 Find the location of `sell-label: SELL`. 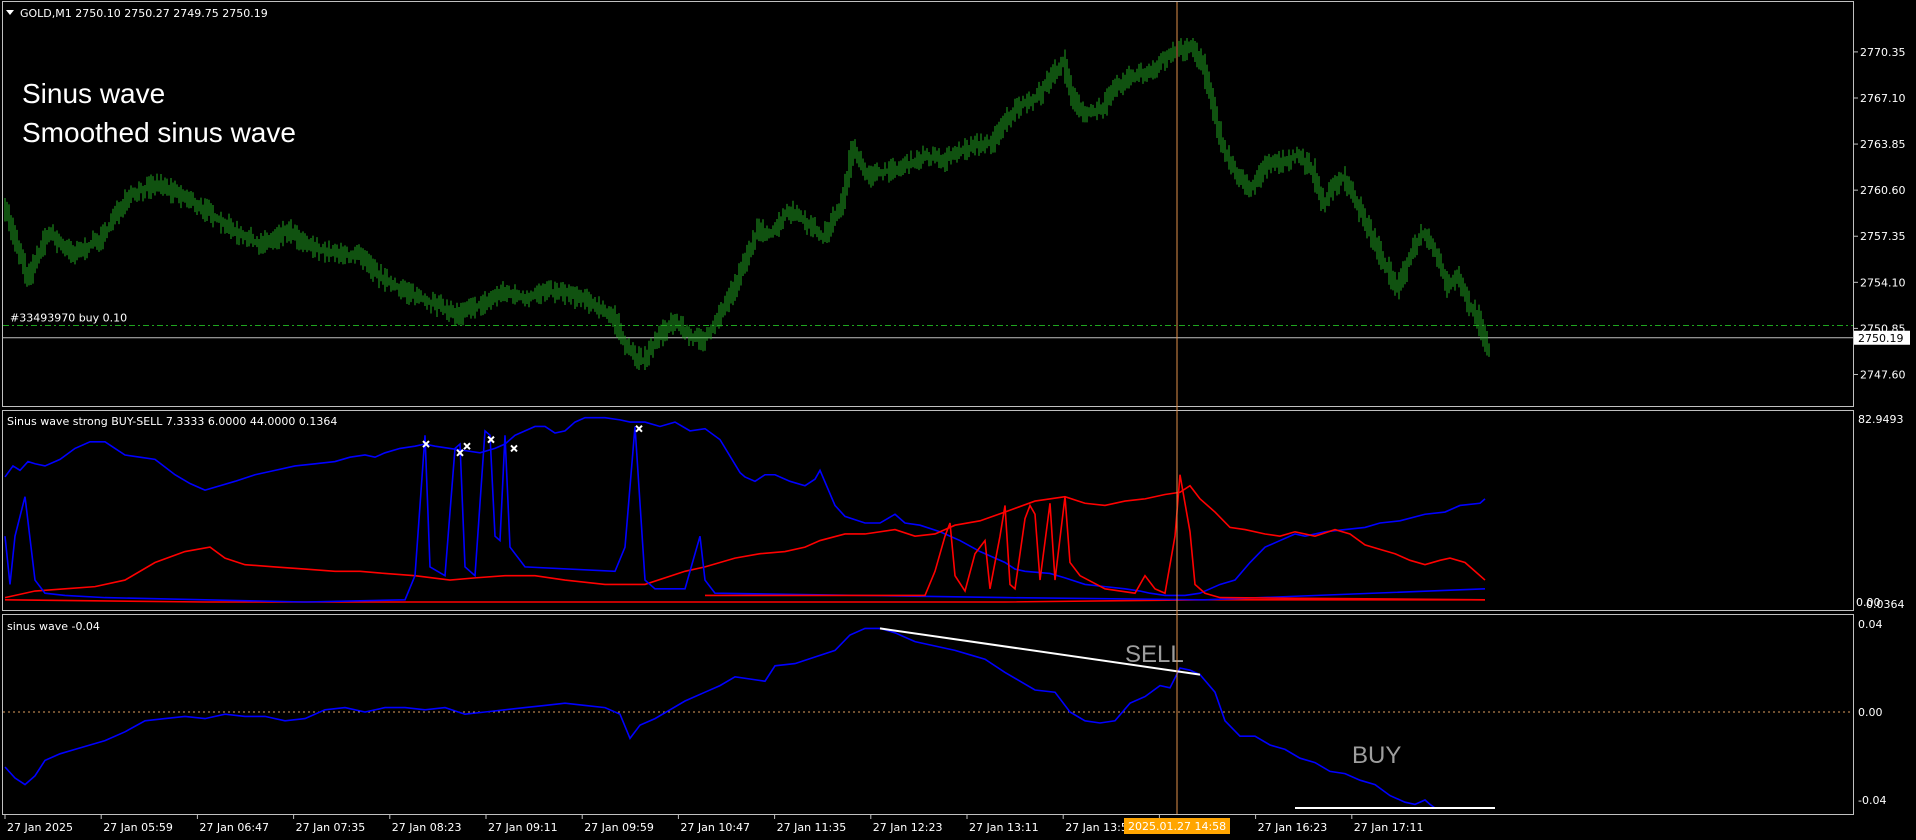

sell-label: SELL is located at coordinates (1154, 654).